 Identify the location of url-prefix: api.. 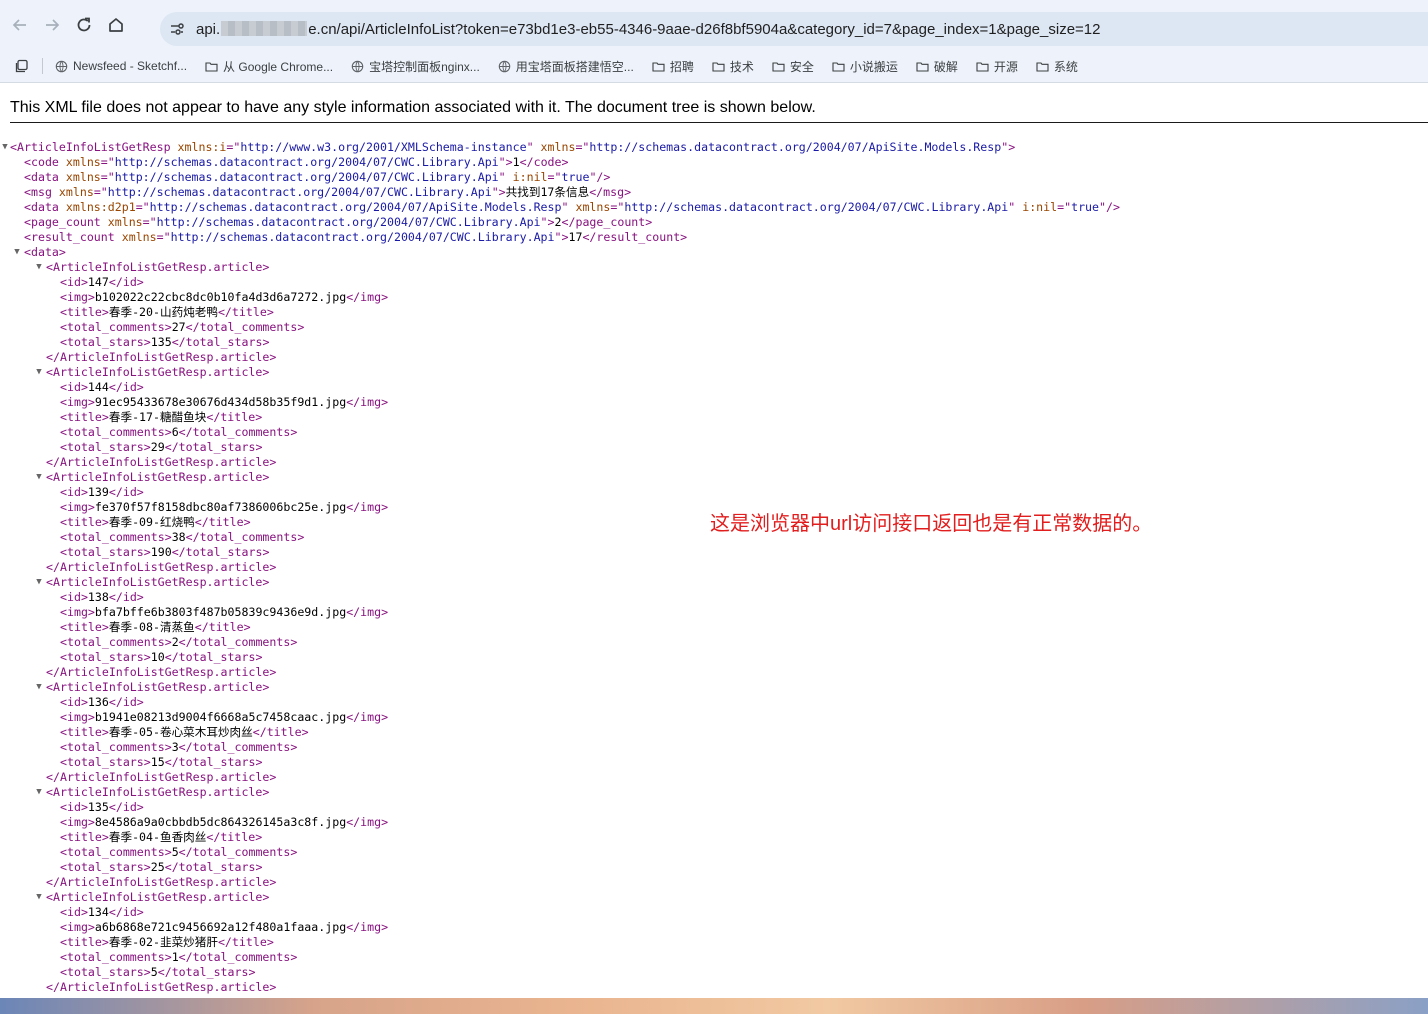
(208, 29).